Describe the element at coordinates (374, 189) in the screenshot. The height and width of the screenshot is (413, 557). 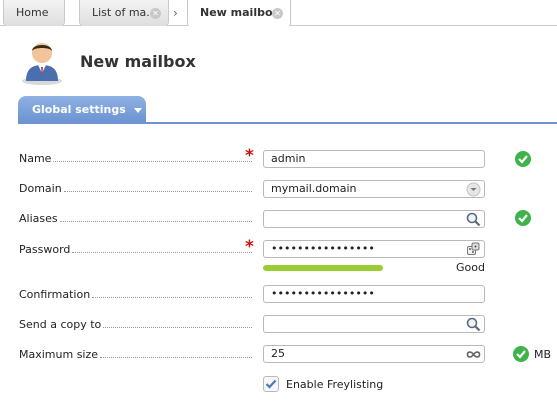
I see `domain-select: mymail.domain` at that location.